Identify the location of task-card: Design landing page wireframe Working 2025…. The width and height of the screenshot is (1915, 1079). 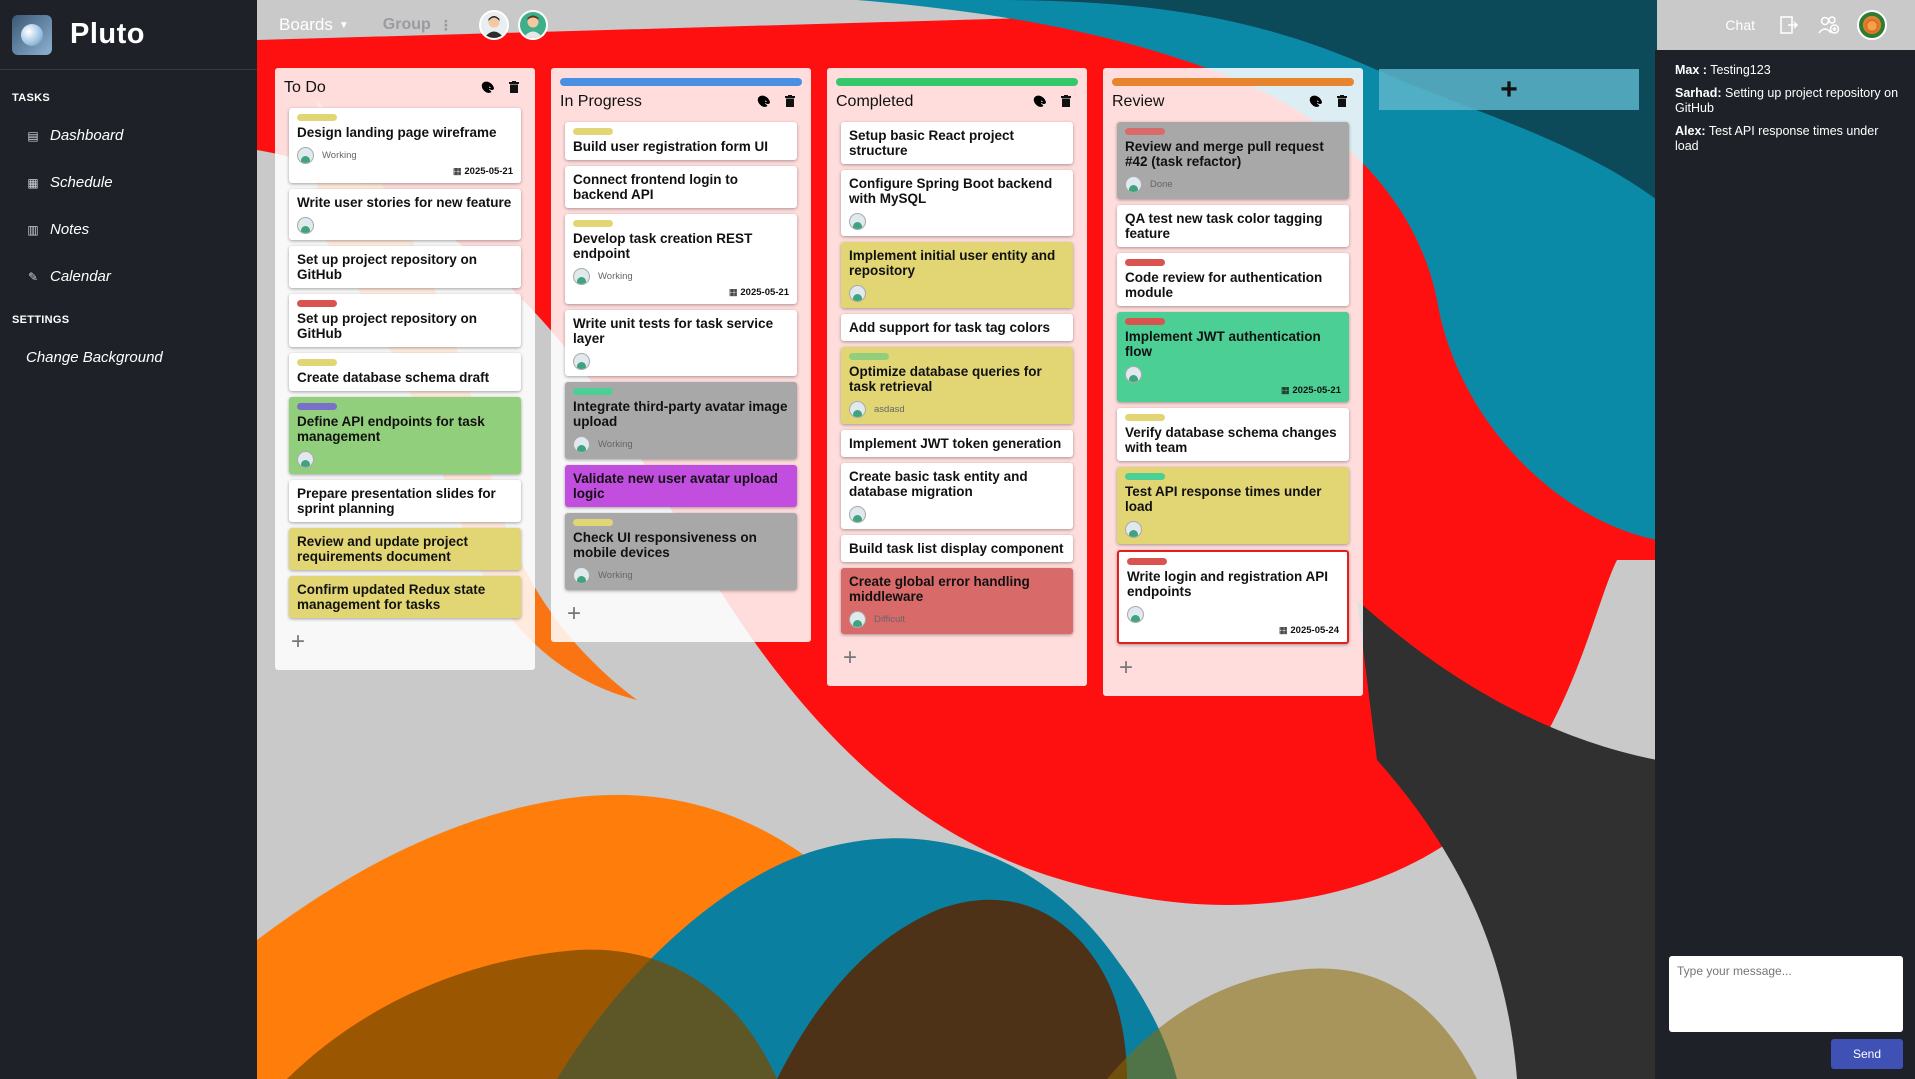
(405, 145).